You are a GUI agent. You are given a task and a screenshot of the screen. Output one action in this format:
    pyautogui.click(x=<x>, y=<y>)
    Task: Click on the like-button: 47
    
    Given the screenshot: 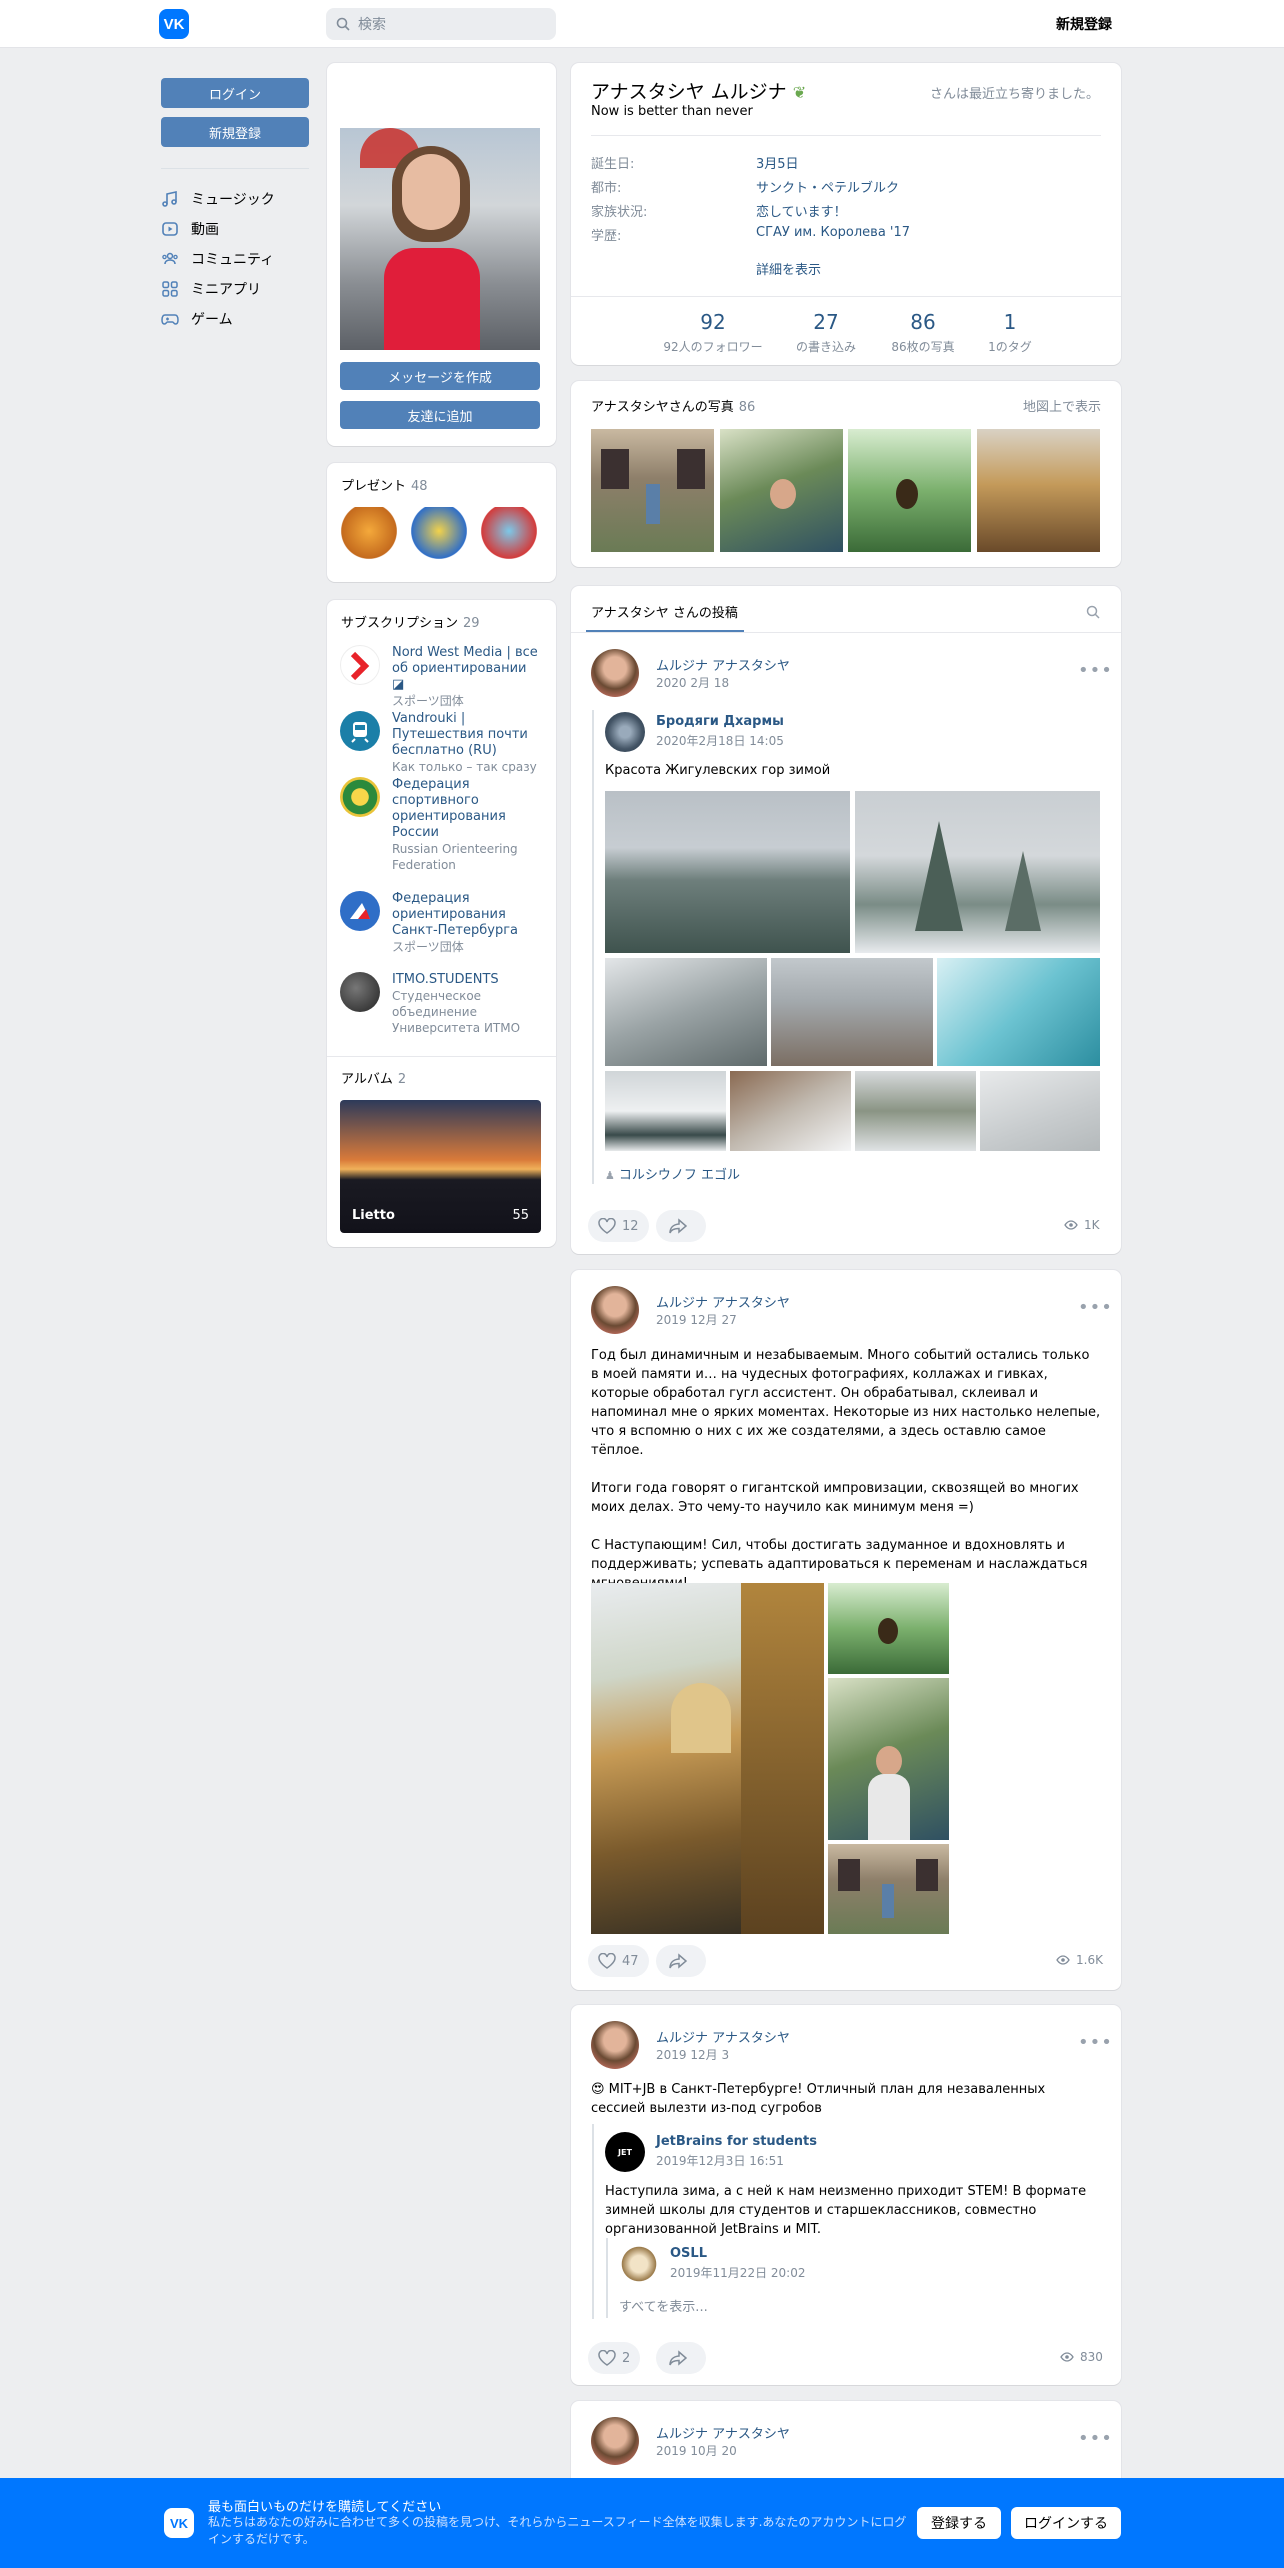 What is the action you would take?
    pyautogui.click(x=618, y=1961)
    